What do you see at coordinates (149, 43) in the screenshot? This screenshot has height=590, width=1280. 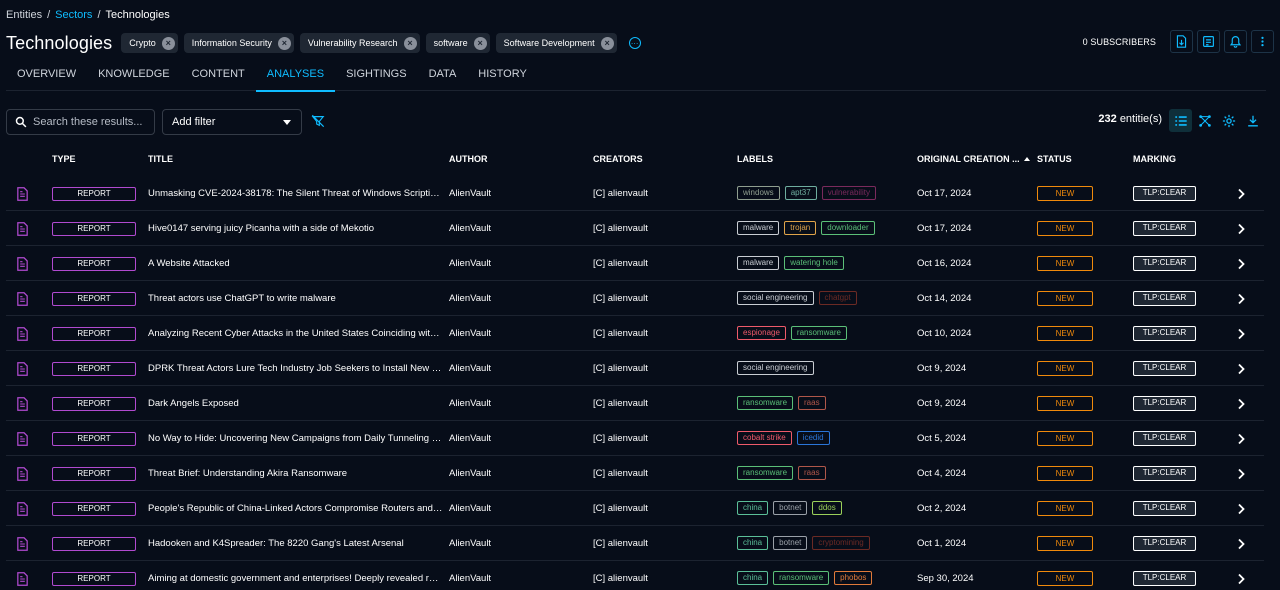 I see `sector-chip: Crypto ×` at bounding box center [149, 43].